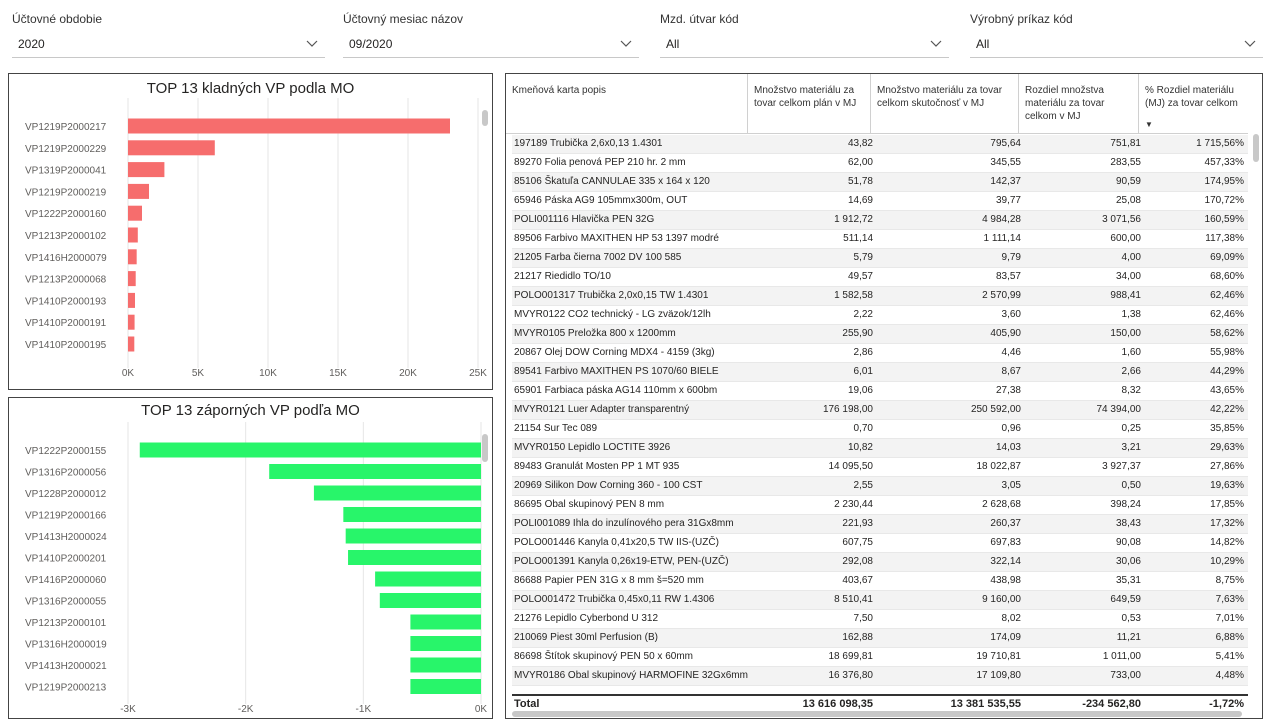 The height and width of the screenshot is (719, 1263). What do you see at coordinates (863, 618) in the screenshot?
I see `cell-value: 7,50` at bounding box center [863, 618].